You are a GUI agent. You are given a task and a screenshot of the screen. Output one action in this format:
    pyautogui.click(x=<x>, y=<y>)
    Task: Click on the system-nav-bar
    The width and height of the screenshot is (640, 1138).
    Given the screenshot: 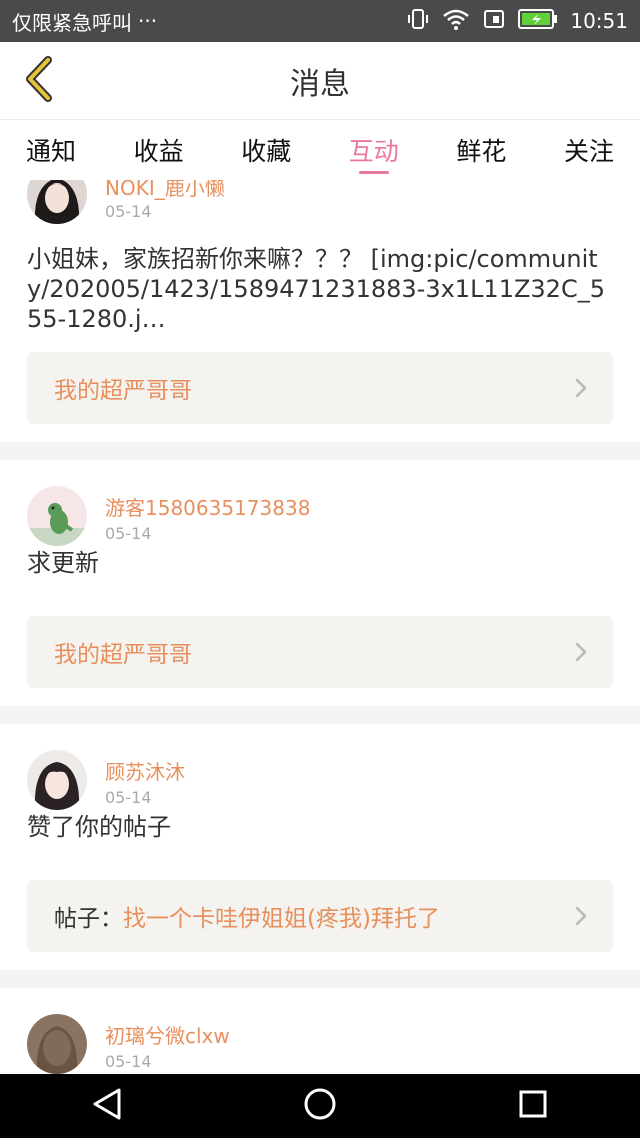 What is the action you would take?
    pyautogui.click(x=320, y=1106)
    